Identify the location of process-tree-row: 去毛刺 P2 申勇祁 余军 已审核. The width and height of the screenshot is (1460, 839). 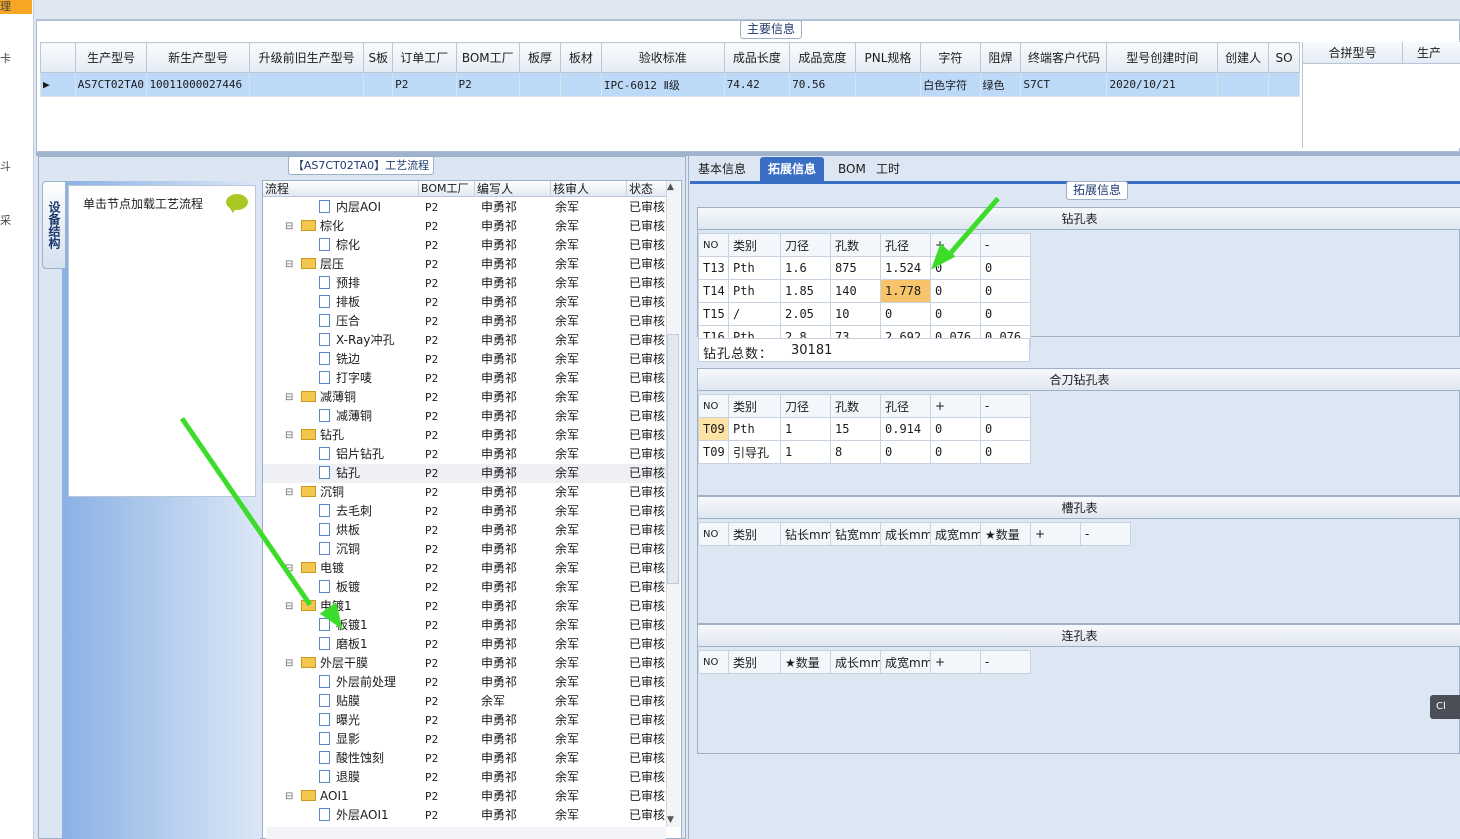
(465, 511).